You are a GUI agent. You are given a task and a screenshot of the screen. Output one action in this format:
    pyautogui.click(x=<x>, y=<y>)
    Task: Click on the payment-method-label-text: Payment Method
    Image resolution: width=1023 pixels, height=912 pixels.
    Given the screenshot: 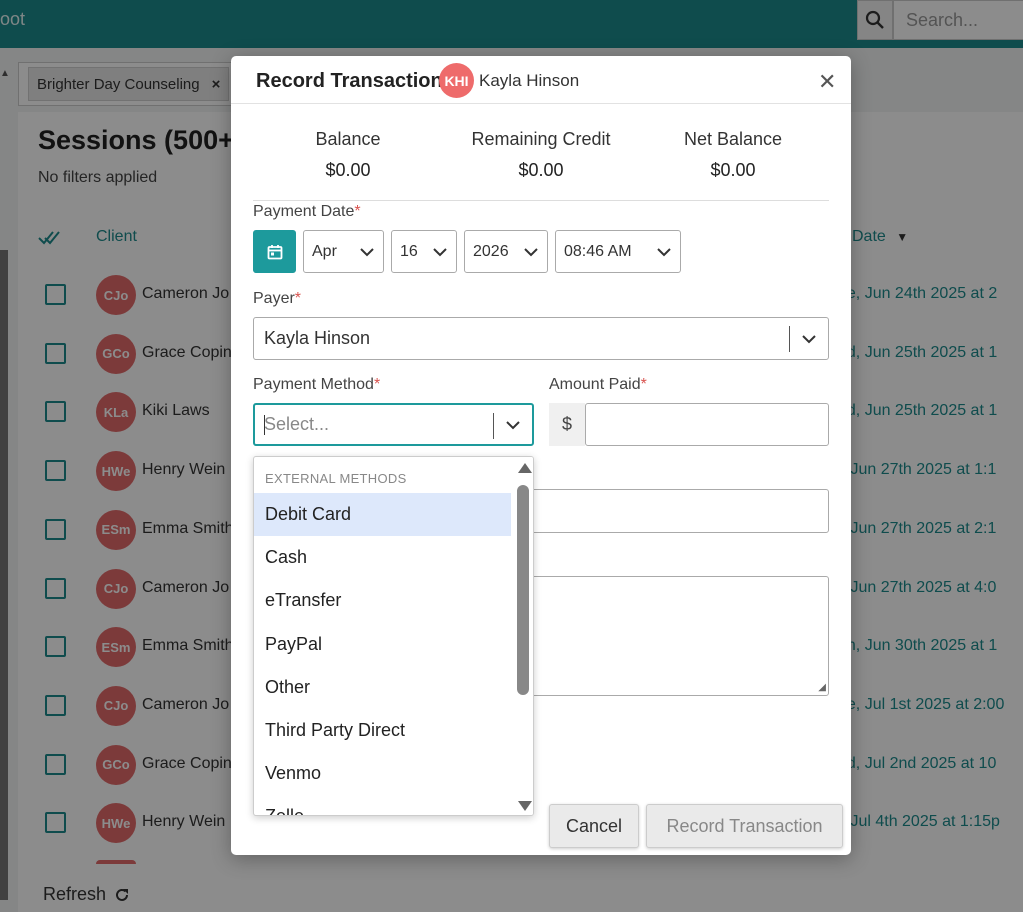 What is the action you would take?
    pyautogui.click(x=313, y=384)
    